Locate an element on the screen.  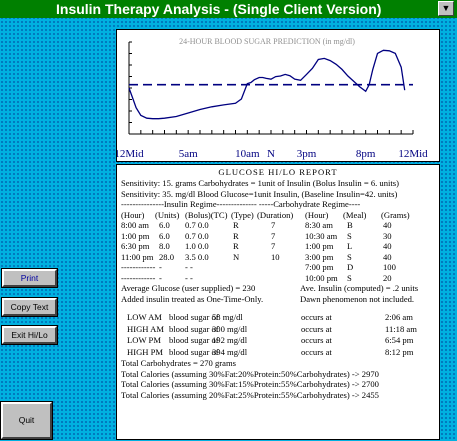
table-row: 1:00 pm 6.0 0.7 0.0 R 7 10:30 am S 30 is located at coordinates (278, 236).